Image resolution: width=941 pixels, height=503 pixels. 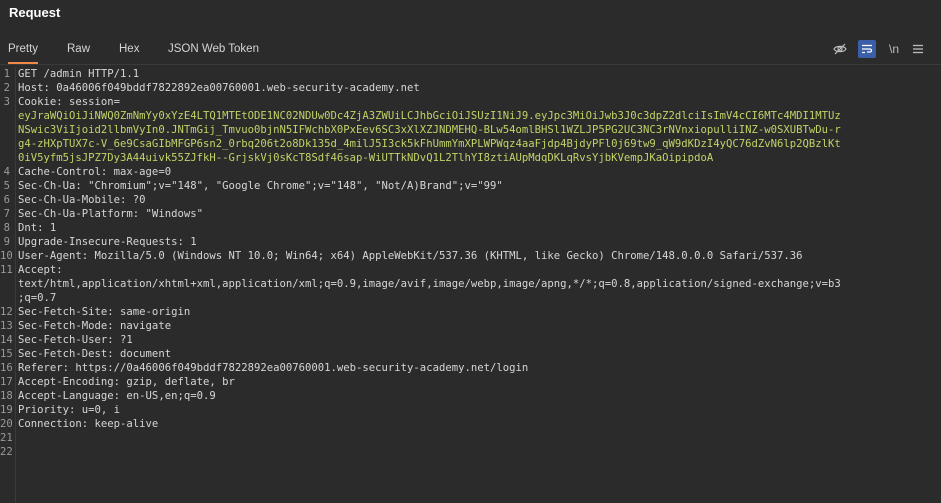 I want to click on editor-line: 17 Accept-Encoding: gzip, deflate, br, so click(x=470, y=382).